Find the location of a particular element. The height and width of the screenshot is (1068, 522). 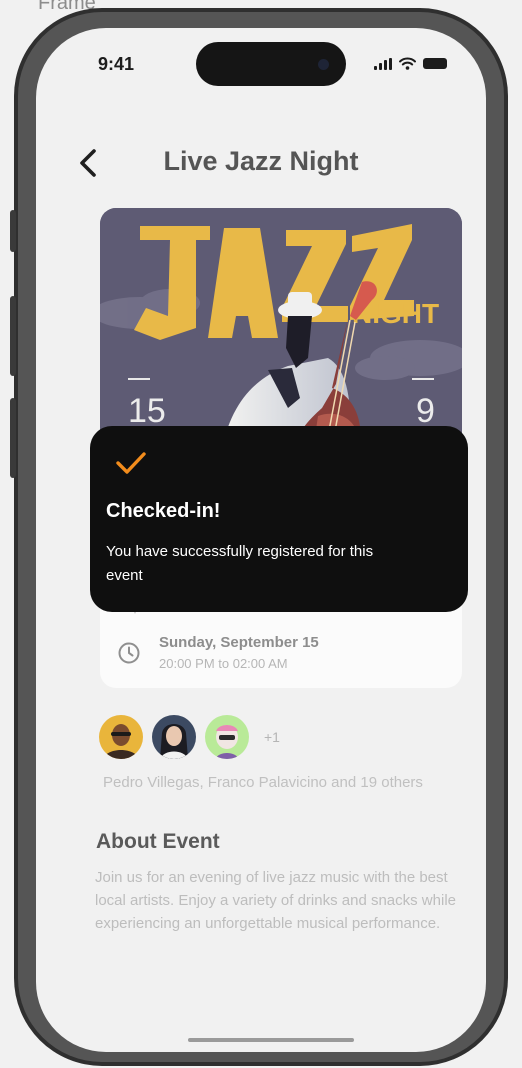

battery-icon is located at coordinates (435, 63).